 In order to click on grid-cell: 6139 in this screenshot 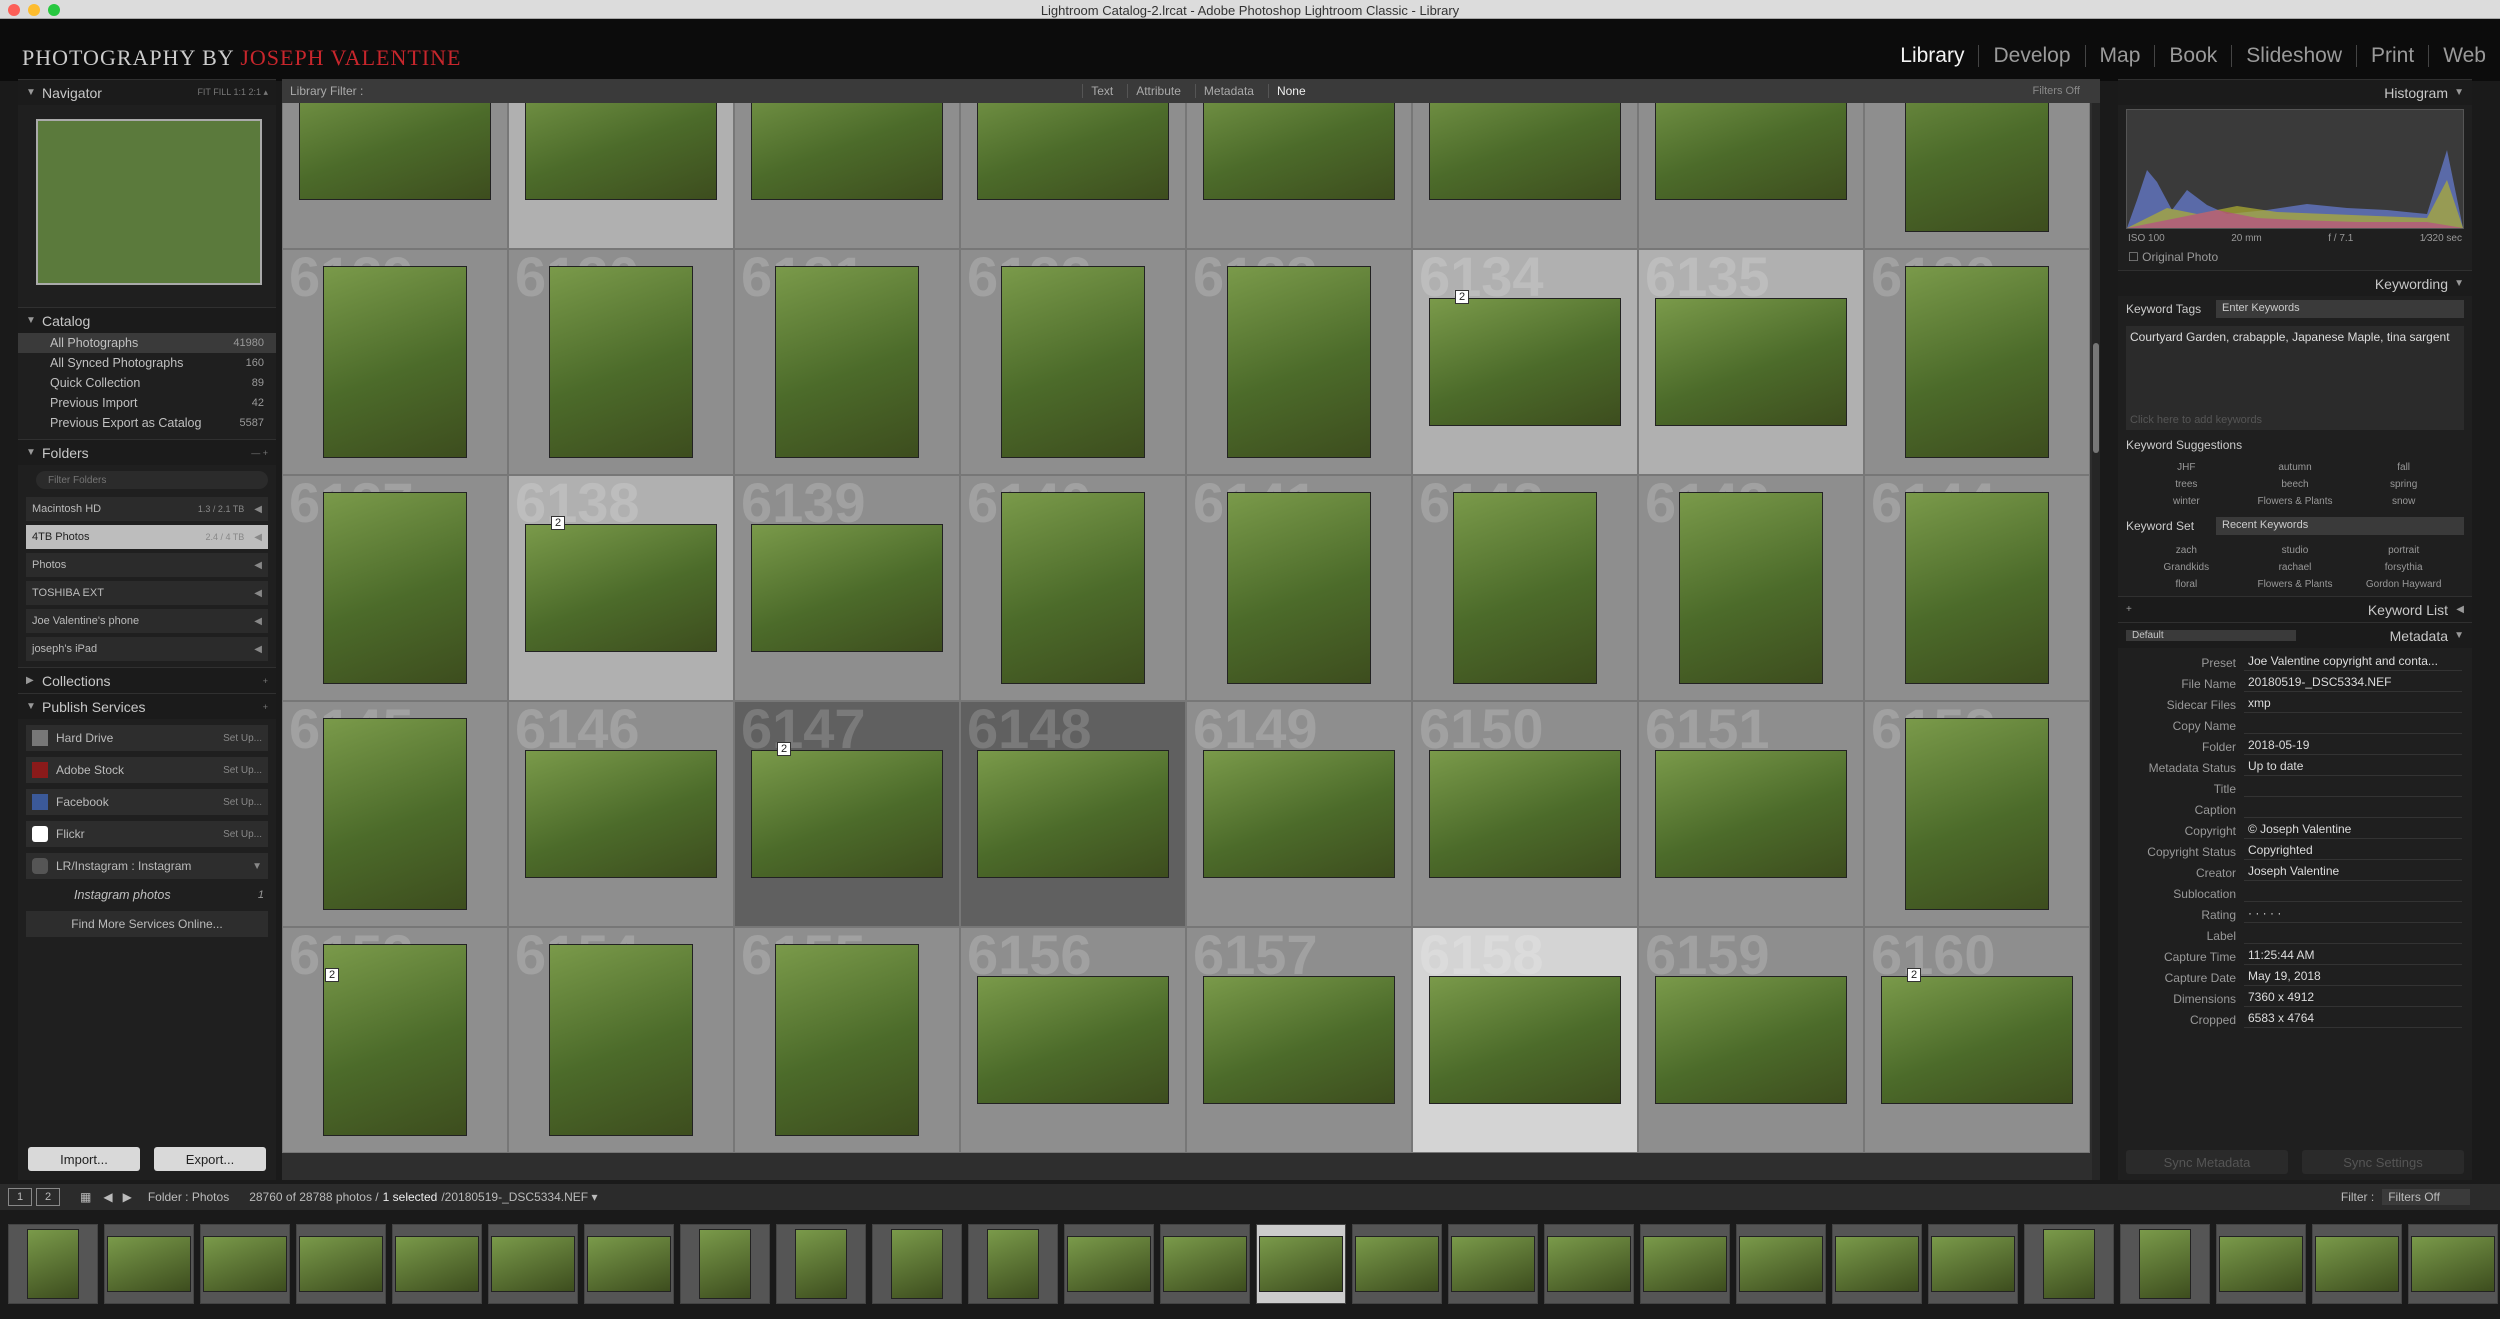, I will do `click(847, 588)`.